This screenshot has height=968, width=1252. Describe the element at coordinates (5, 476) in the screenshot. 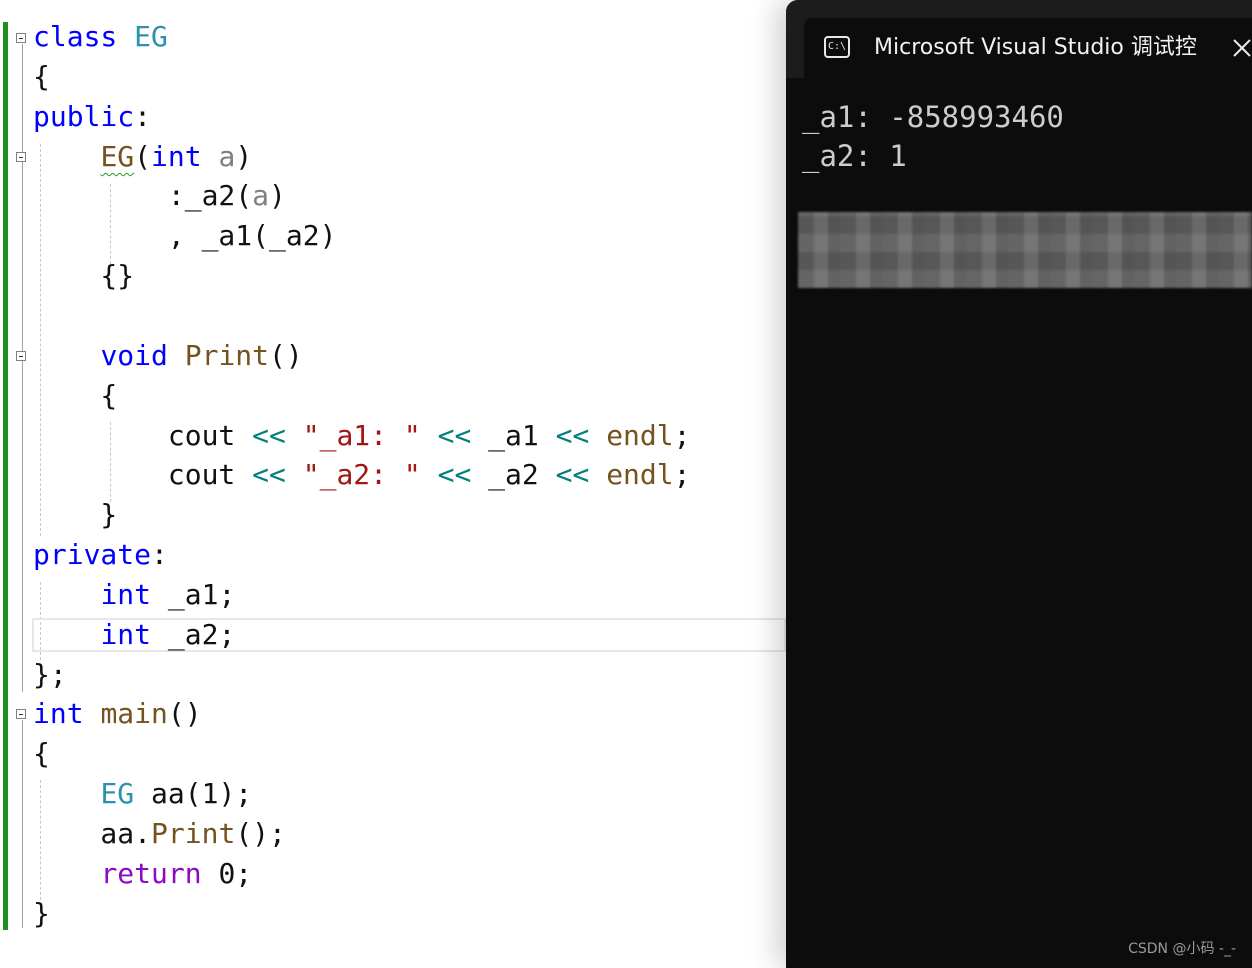

I see `change-tracking-bar` at that location.